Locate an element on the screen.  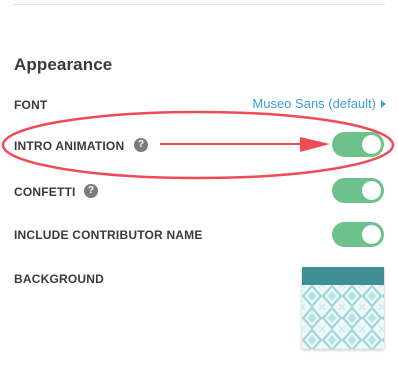
include-contributor-name-row: INCLUDE CONTRIBUTOR NAME is located at coordinates (199, 235).